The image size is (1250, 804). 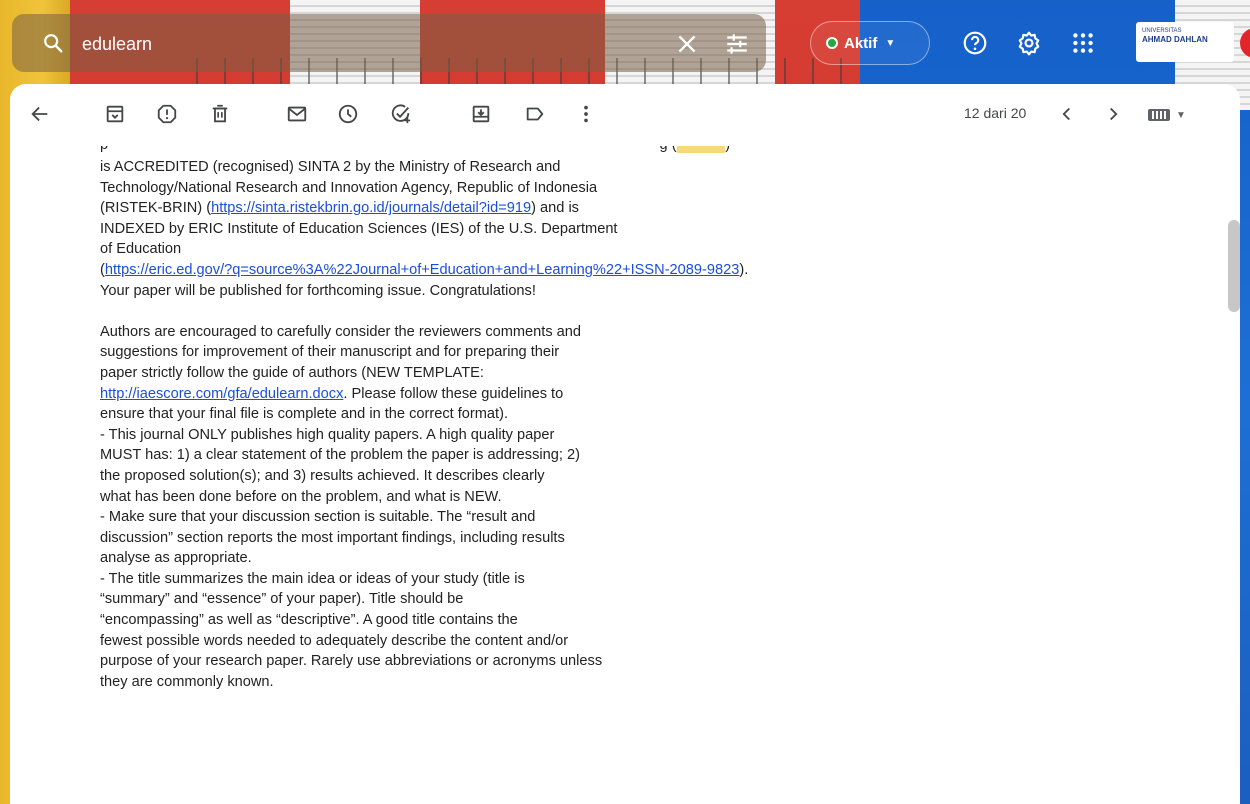 I want to click on close-icon, so click(x=687, y=44).